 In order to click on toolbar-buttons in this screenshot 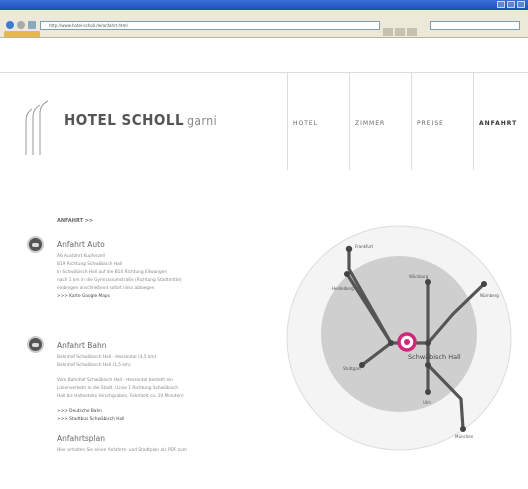, I will do `click(403, 28)`.